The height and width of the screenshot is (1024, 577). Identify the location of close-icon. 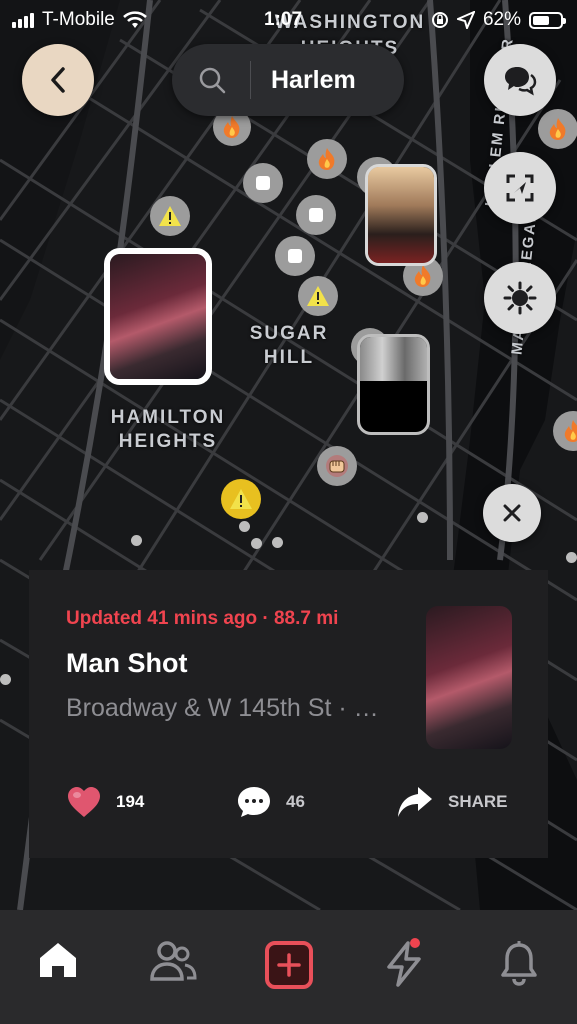
(512, 513).